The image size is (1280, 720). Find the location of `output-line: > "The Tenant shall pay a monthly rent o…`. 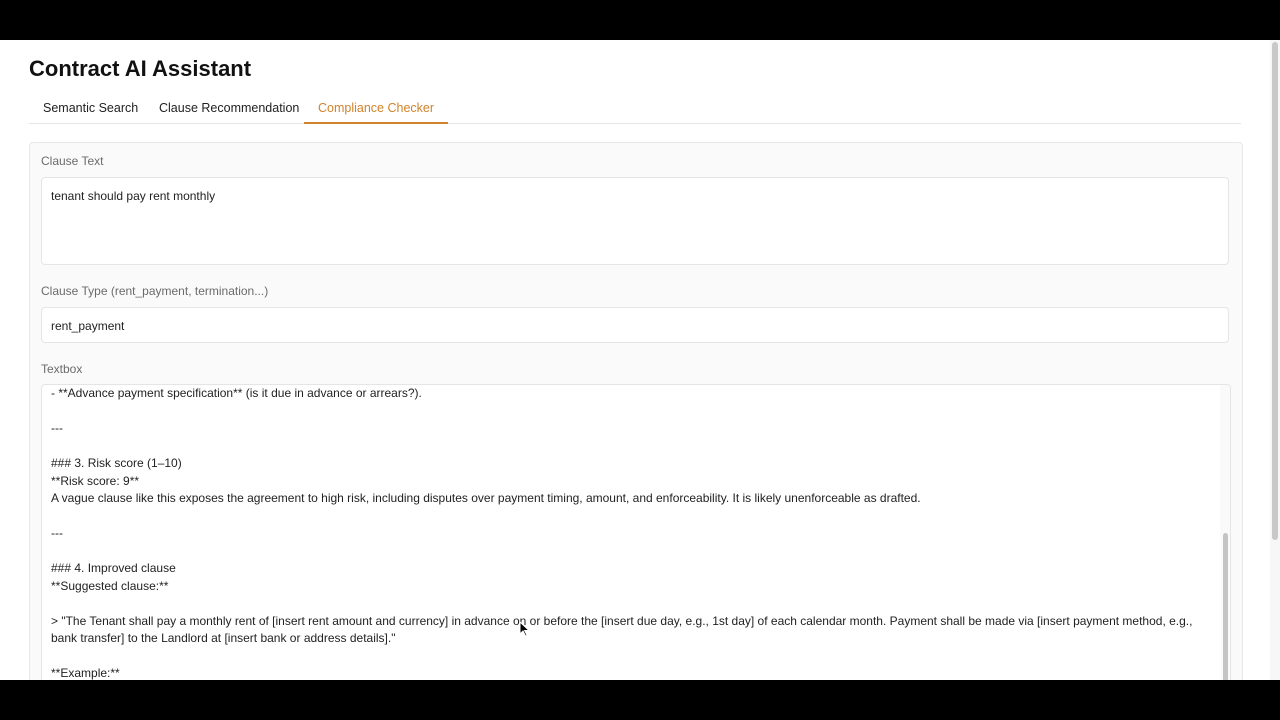

output-line: > "The Tenant shall pay a monthly rent o… is located at coordinates (623, 629).